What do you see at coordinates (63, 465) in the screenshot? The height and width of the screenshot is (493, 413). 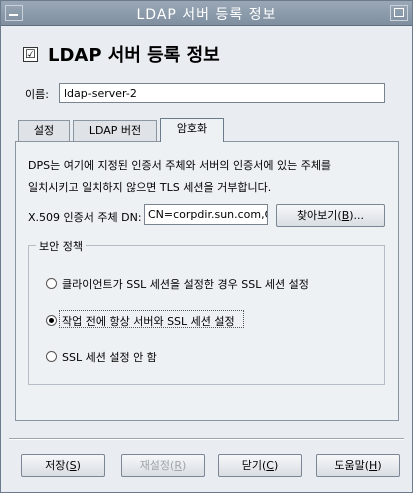 I see `save-button: 저장(S)` at bounding box center [63, 465].